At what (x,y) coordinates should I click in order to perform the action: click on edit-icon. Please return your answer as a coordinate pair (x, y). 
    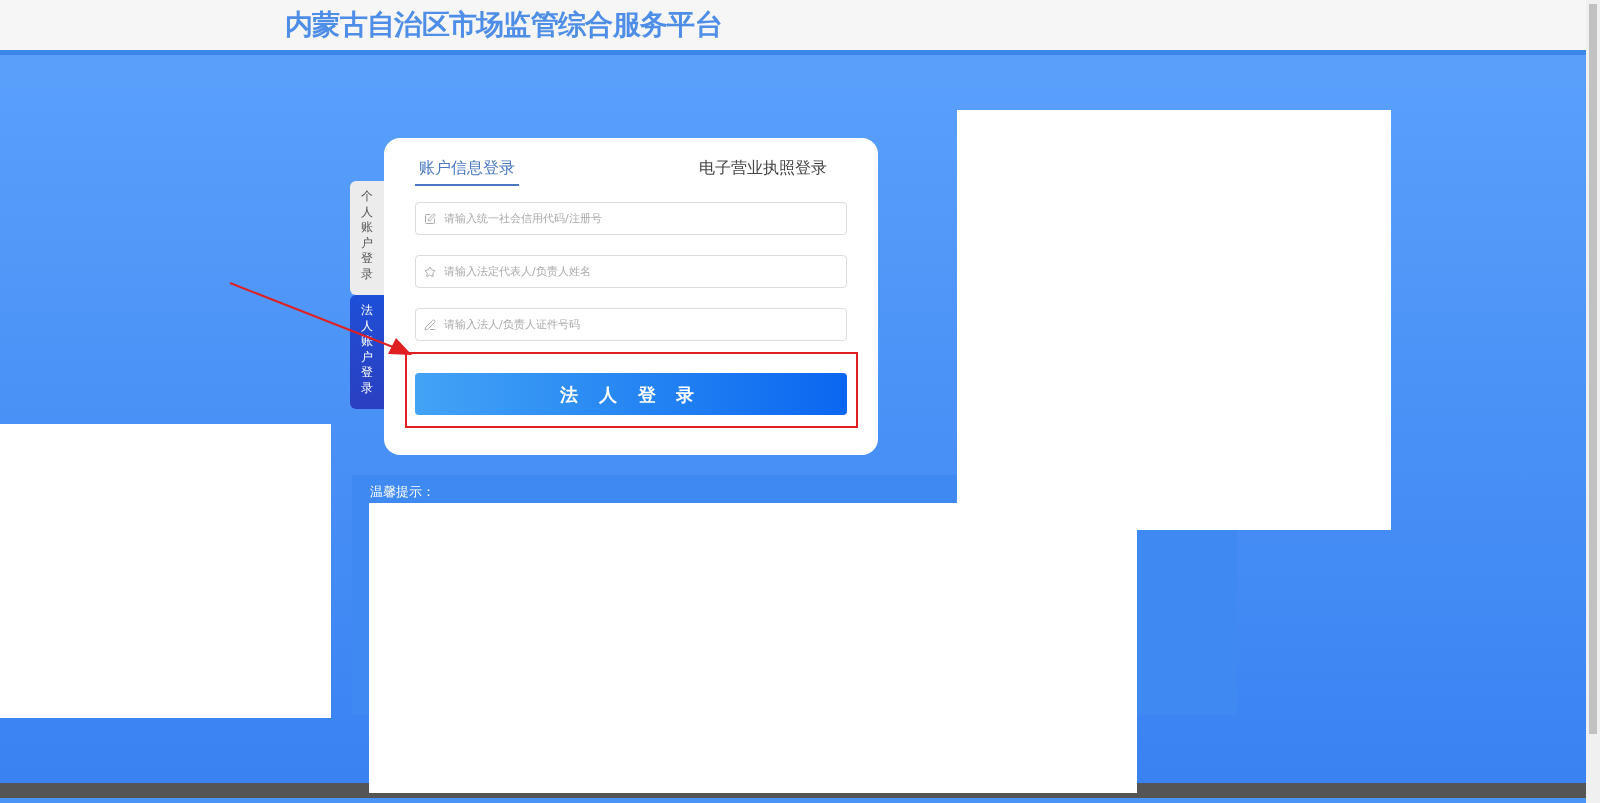
    Looking at the image, I should click on (430, 219).